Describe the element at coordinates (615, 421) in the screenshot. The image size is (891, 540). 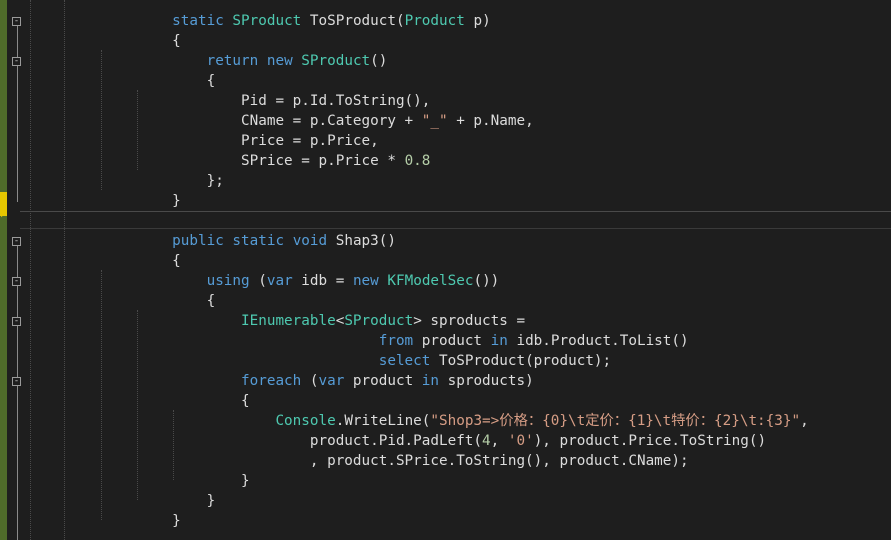
I see `code-token: "Shop3=>价格：{0}\t定价：{1}\t特价：{2}\t:{3}"` at that location.